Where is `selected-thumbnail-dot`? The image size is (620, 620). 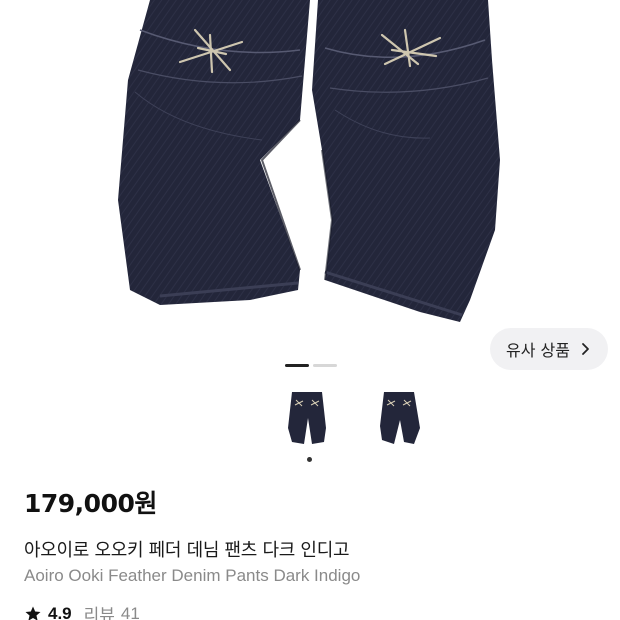
selected-thumbnail-dot is located at coordinates (309, 459).